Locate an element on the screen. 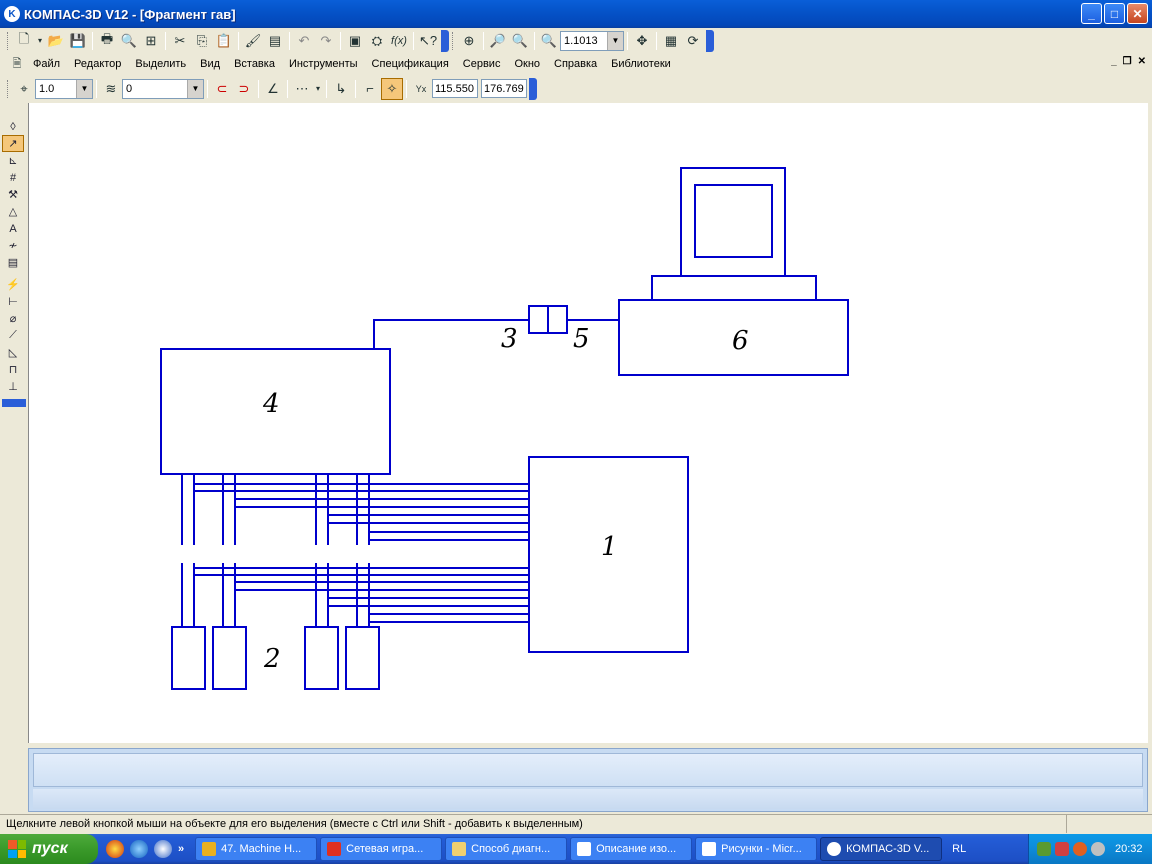  menu-view: Вид is located at coordinates (210, 64).